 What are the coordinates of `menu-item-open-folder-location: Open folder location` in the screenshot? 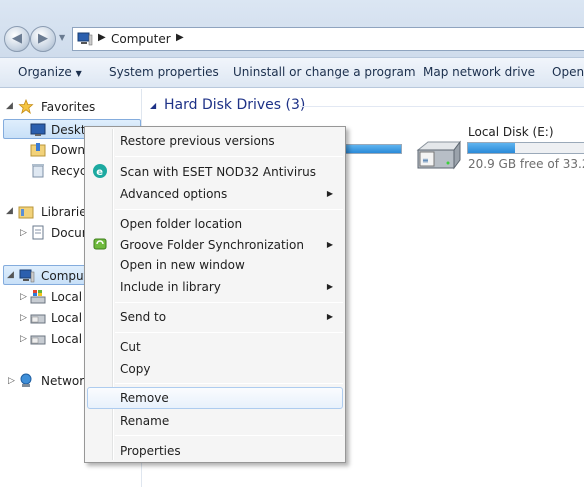 It's located at (215, 224).